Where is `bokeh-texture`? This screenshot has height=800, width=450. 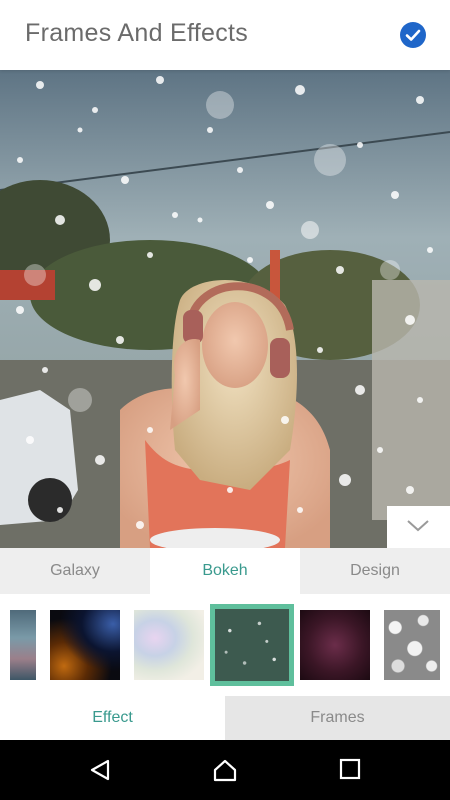
bokeh-texture is located at coordinates (252, 645).